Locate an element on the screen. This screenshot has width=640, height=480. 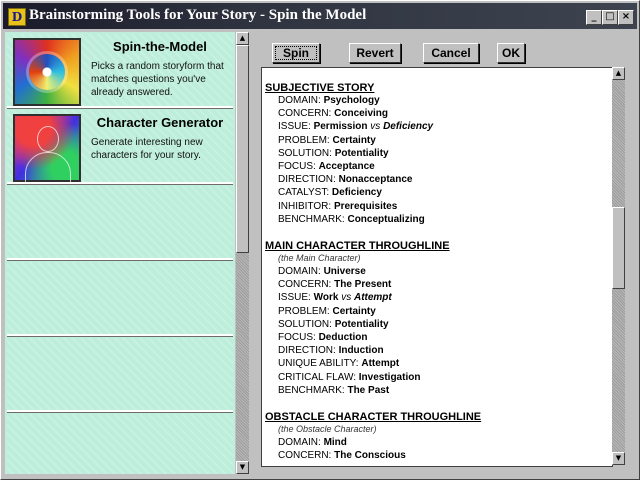
row-label: ISSUE: is located at coordinates (294, 298).